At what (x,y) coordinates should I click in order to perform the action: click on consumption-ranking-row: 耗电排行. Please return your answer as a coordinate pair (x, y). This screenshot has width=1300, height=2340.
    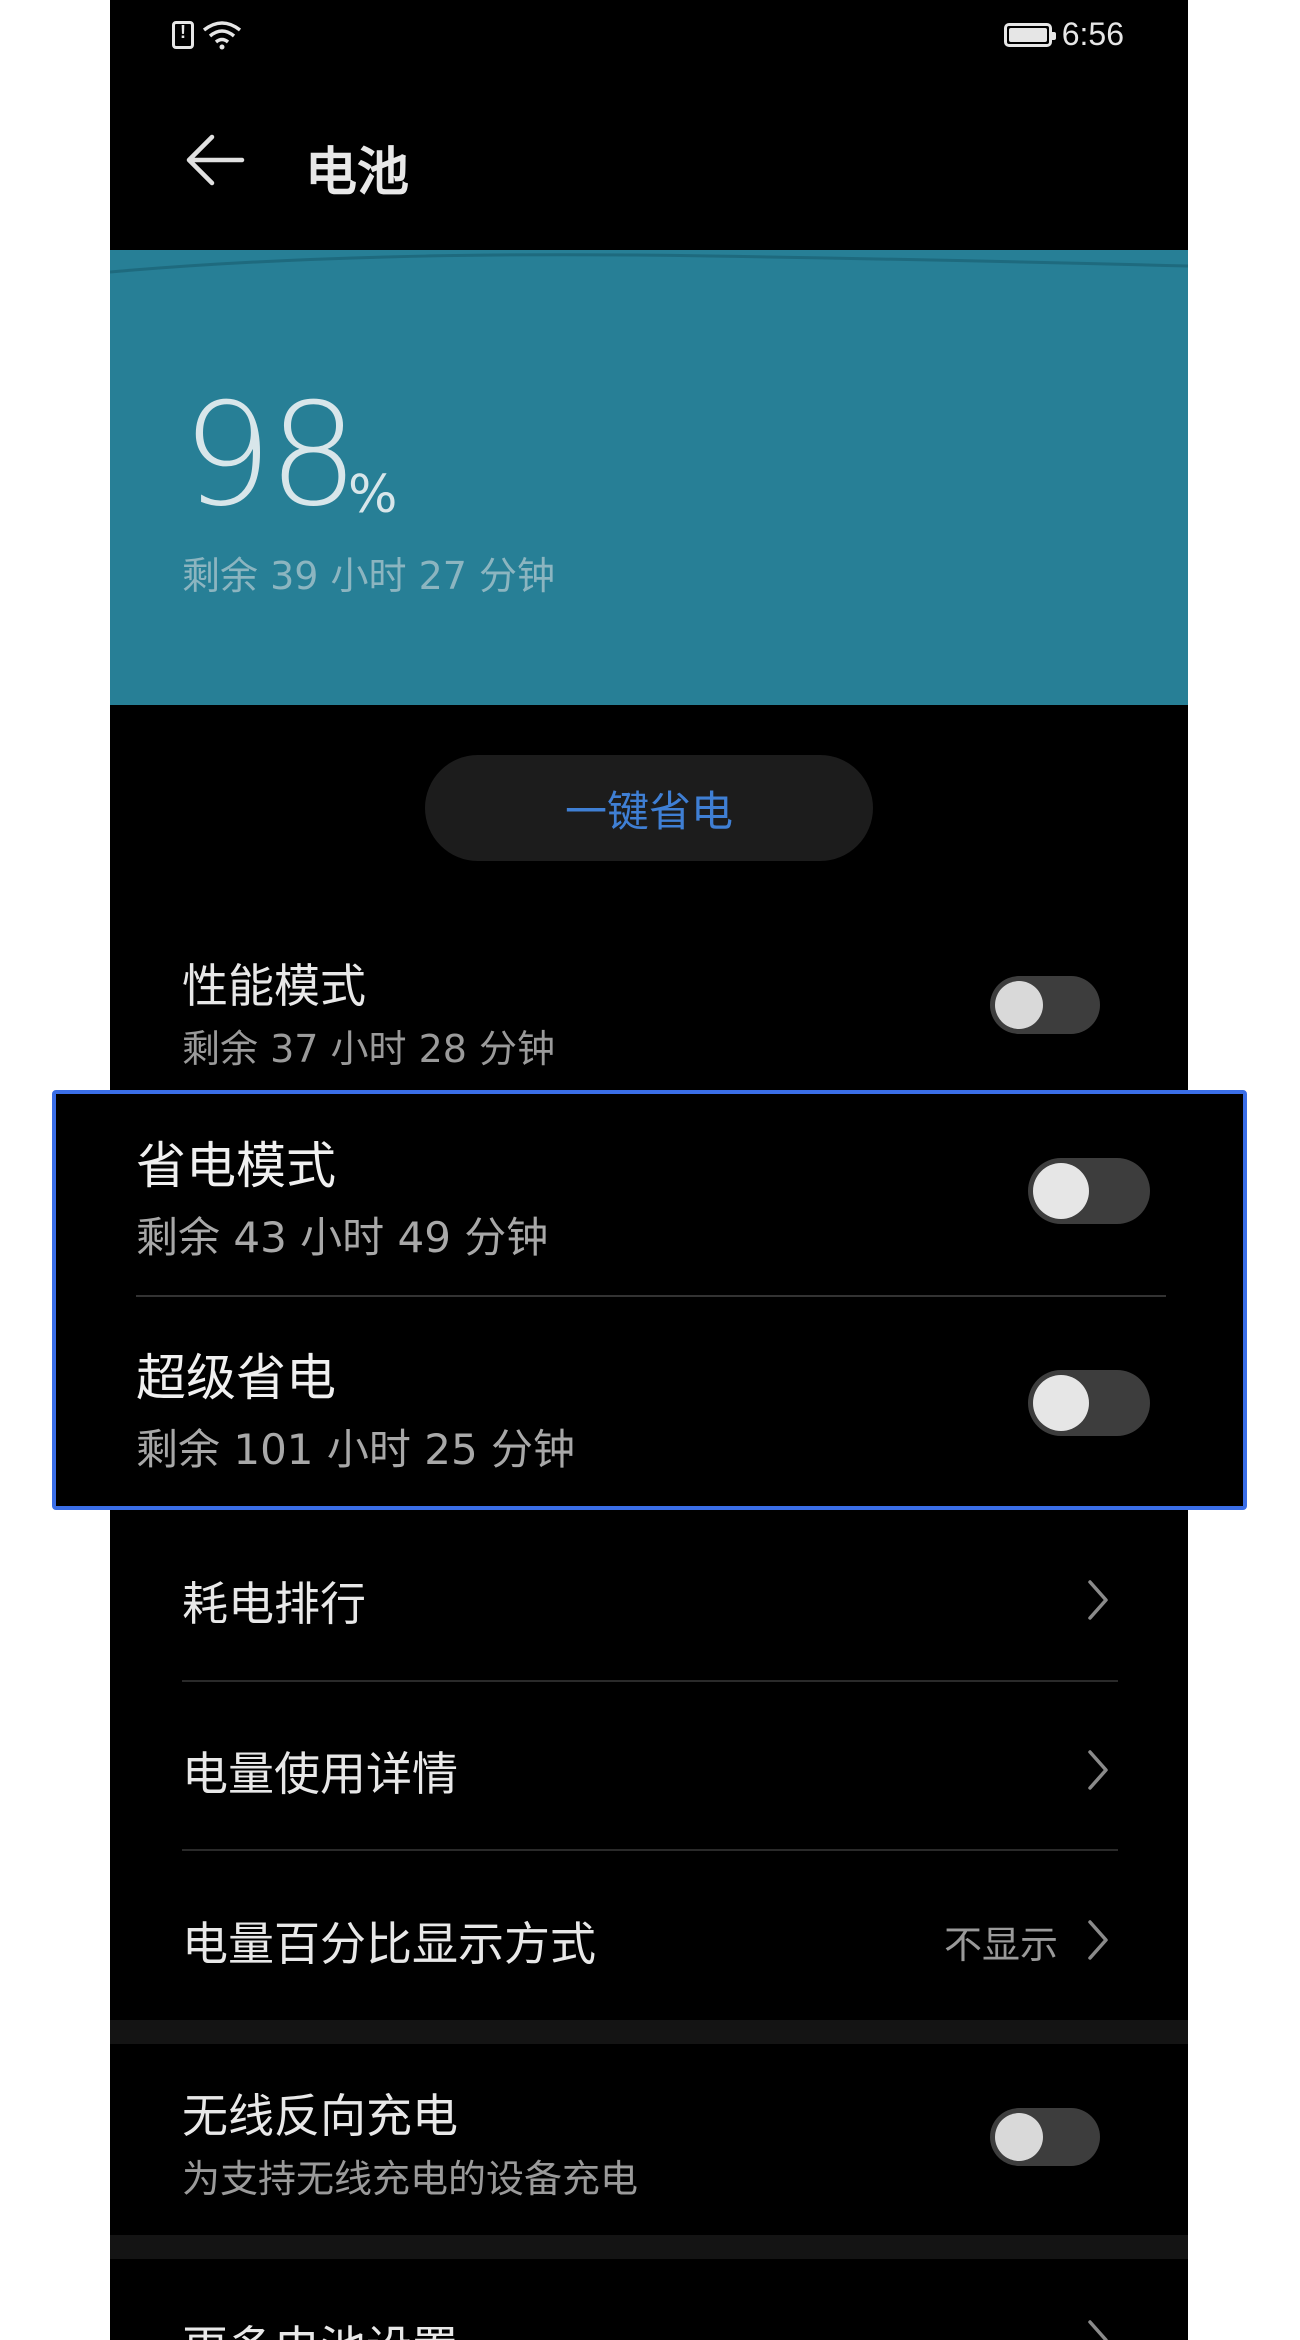
    Looking at the image, I should click on (649, 1610).